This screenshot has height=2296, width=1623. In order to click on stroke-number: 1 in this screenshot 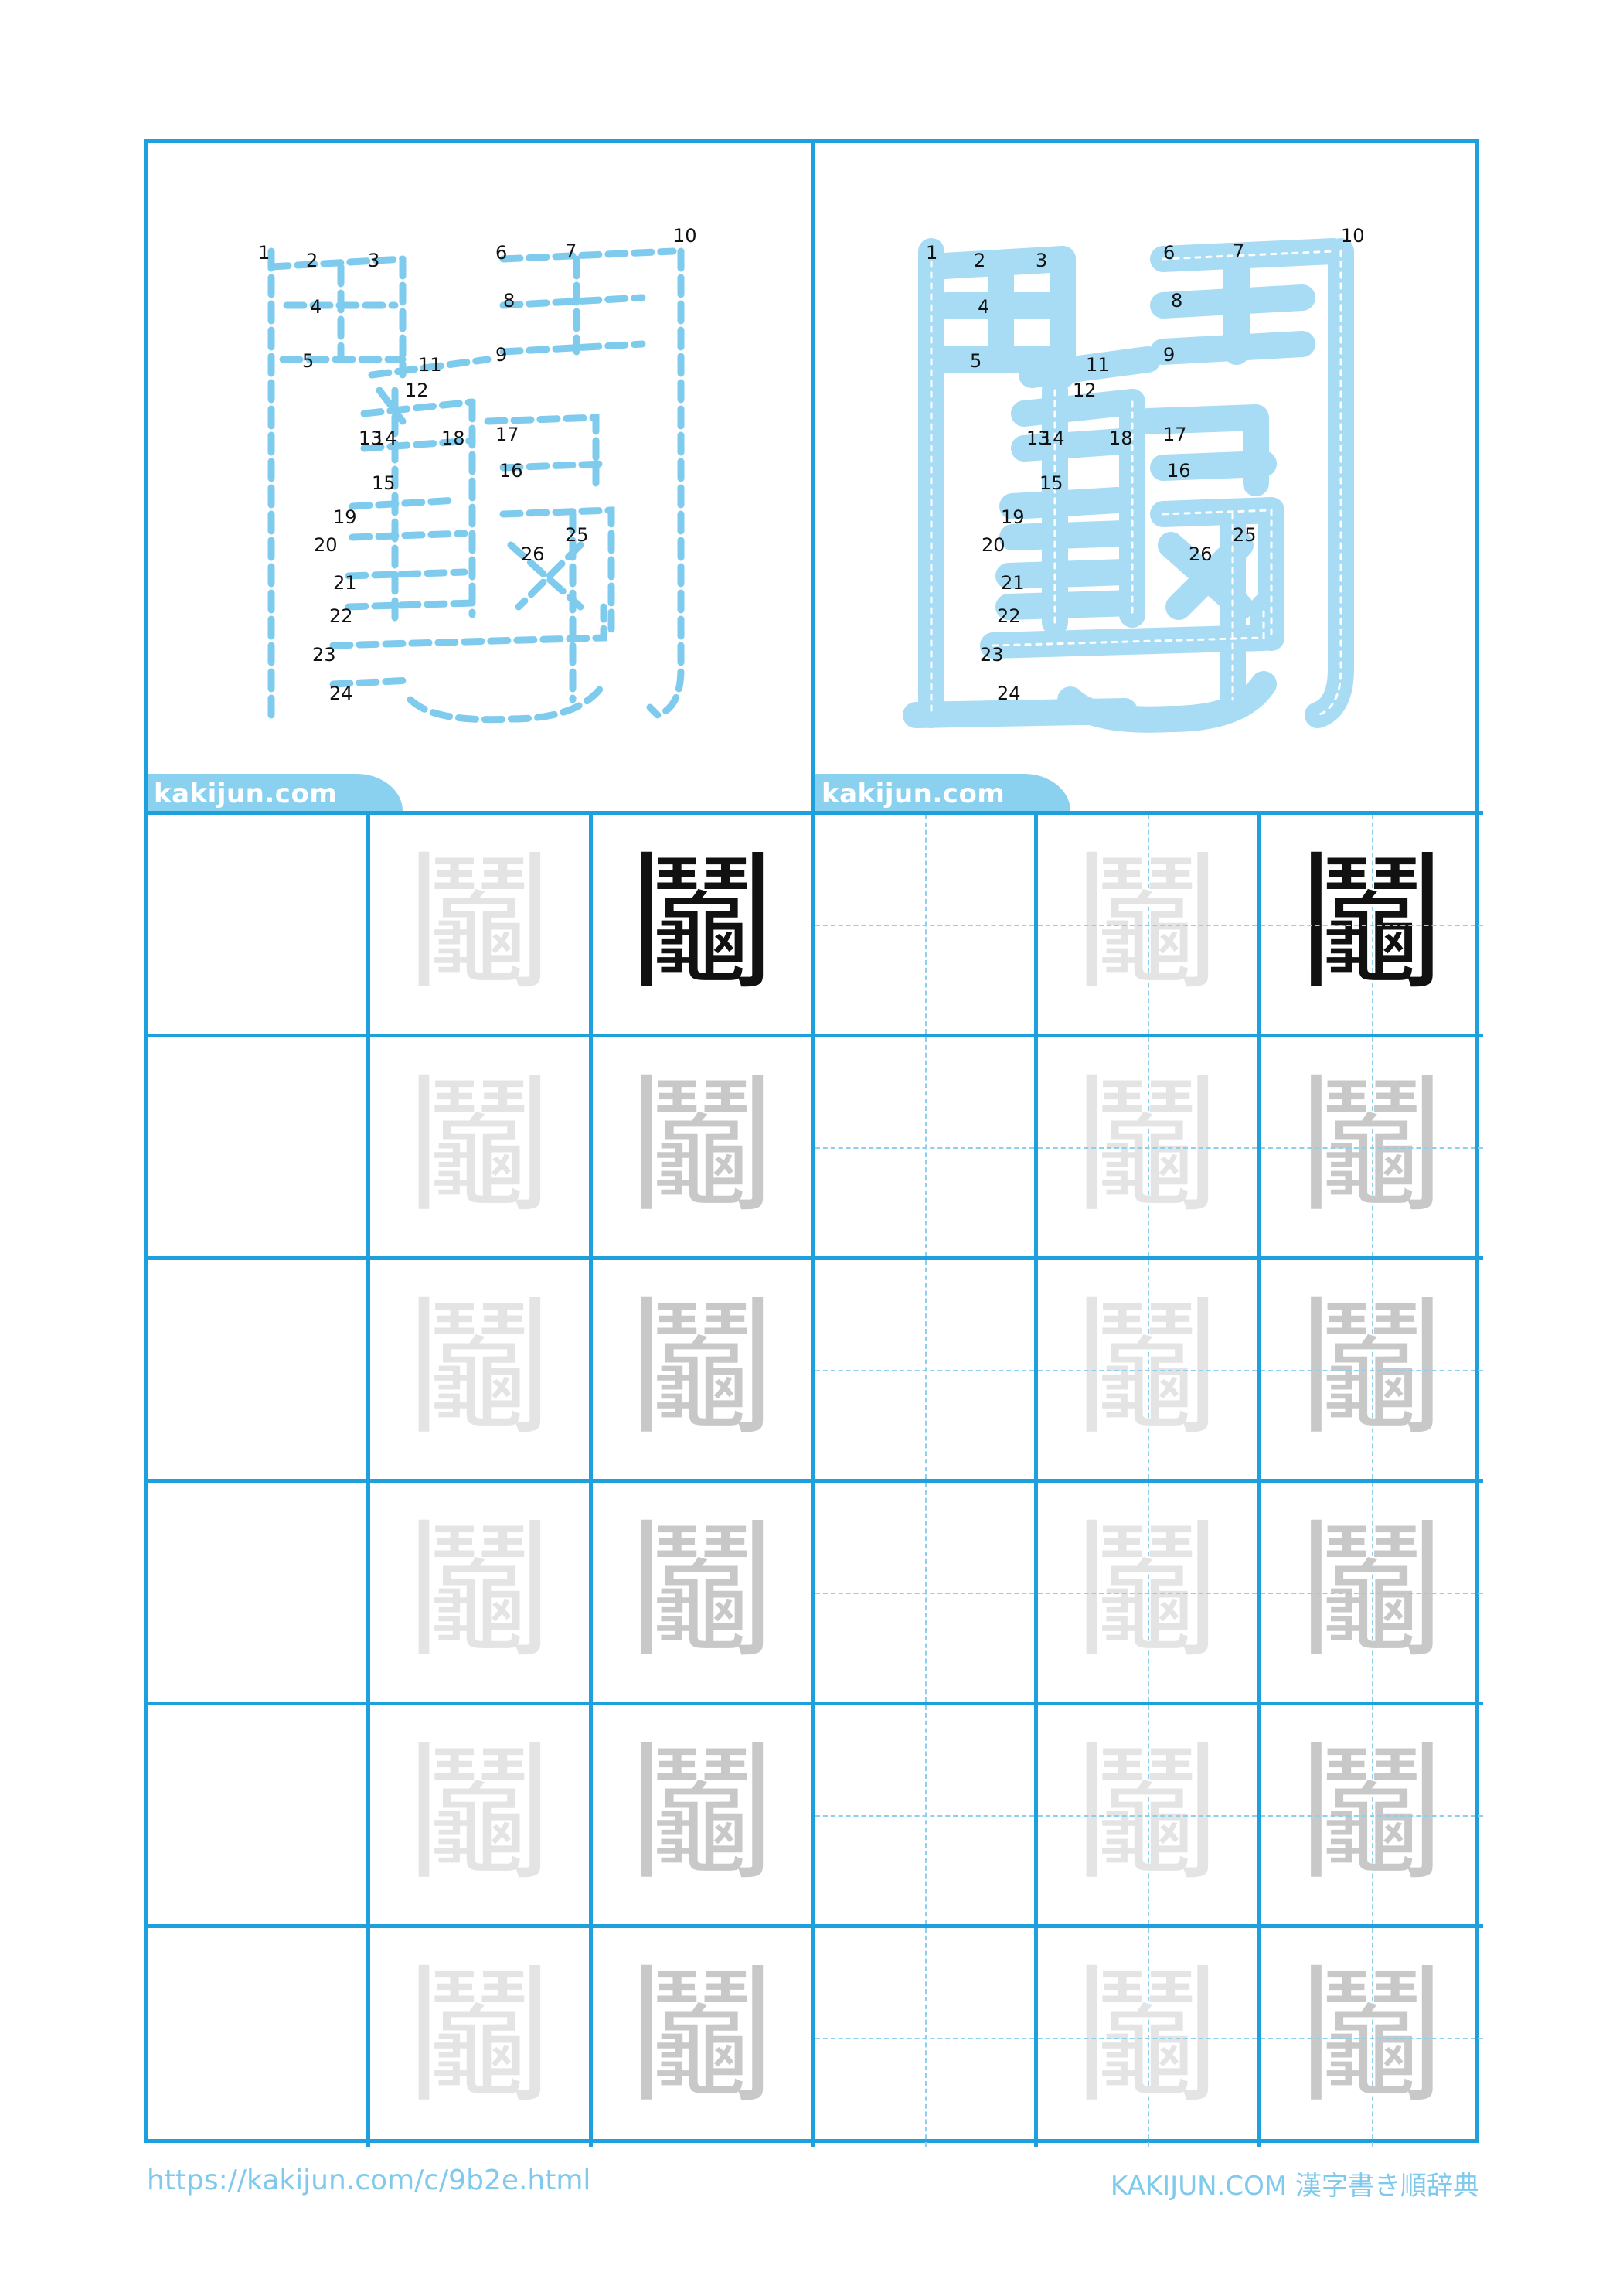, I will do `click(932, 253)`.